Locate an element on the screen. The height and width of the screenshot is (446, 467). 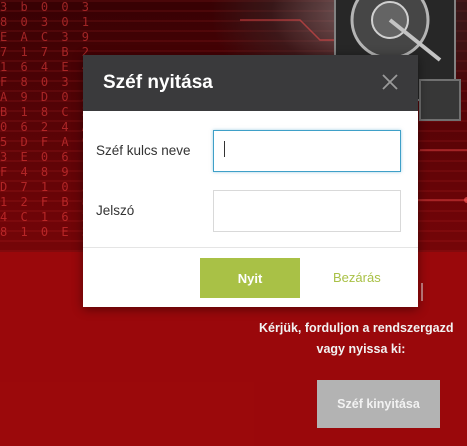
password-label: Jelszó is located at coordinates (115, 210).